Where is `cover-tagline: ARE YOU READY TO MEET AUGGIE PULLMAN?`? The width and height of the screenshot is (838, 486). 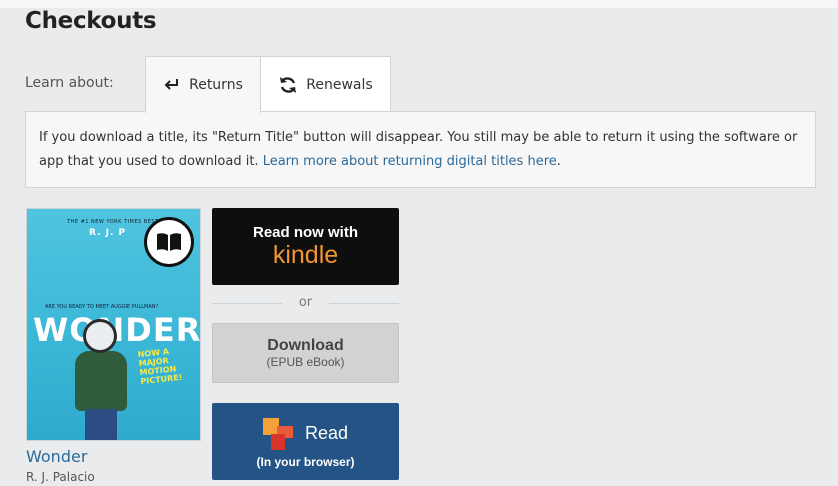 cover-tagline: ARE YOU READY TO MEET AUGGIE PULLMAN? is located at coordinates (102, 307).